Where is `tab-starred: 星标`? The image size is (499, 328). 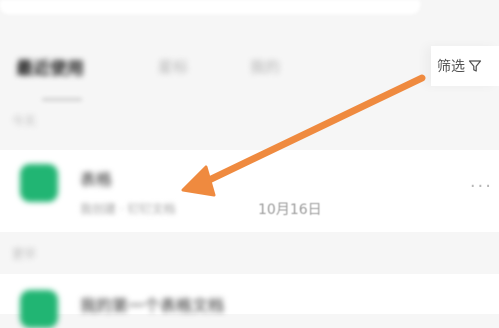 tab-starred: 星标 is located at coordinates (173, 66).